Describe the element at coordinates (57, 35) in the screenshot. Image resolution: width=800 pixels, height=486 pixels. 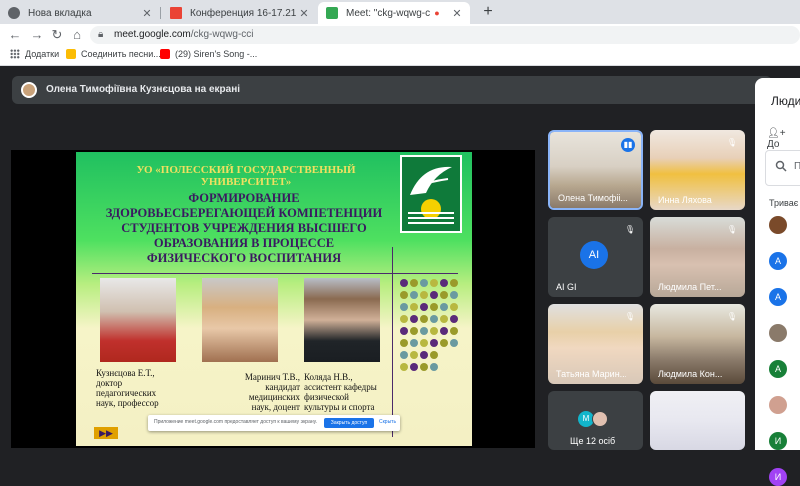
I see `reload-icon: ↻` at that location.